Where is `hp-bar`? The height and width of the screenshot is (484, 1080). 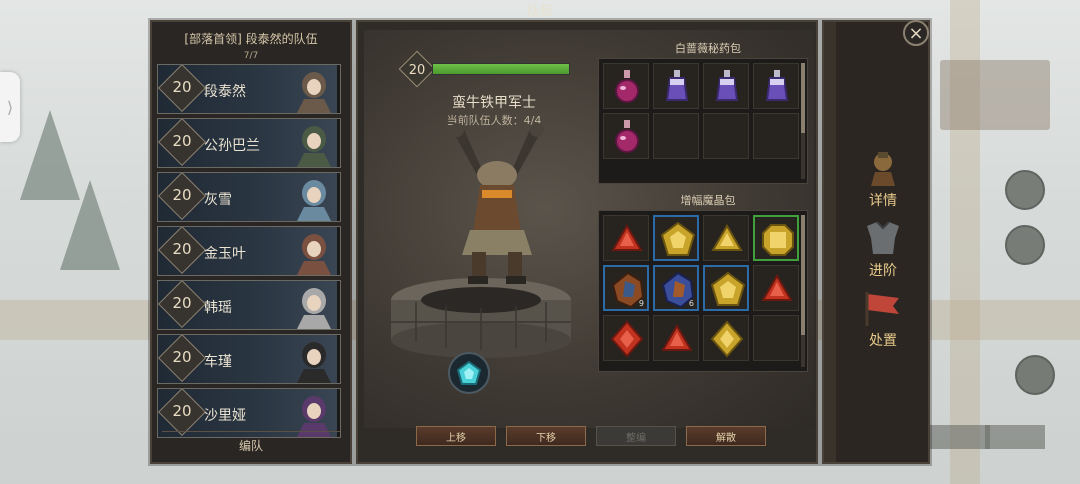
hp-bar is located at coordinates (501, 69).